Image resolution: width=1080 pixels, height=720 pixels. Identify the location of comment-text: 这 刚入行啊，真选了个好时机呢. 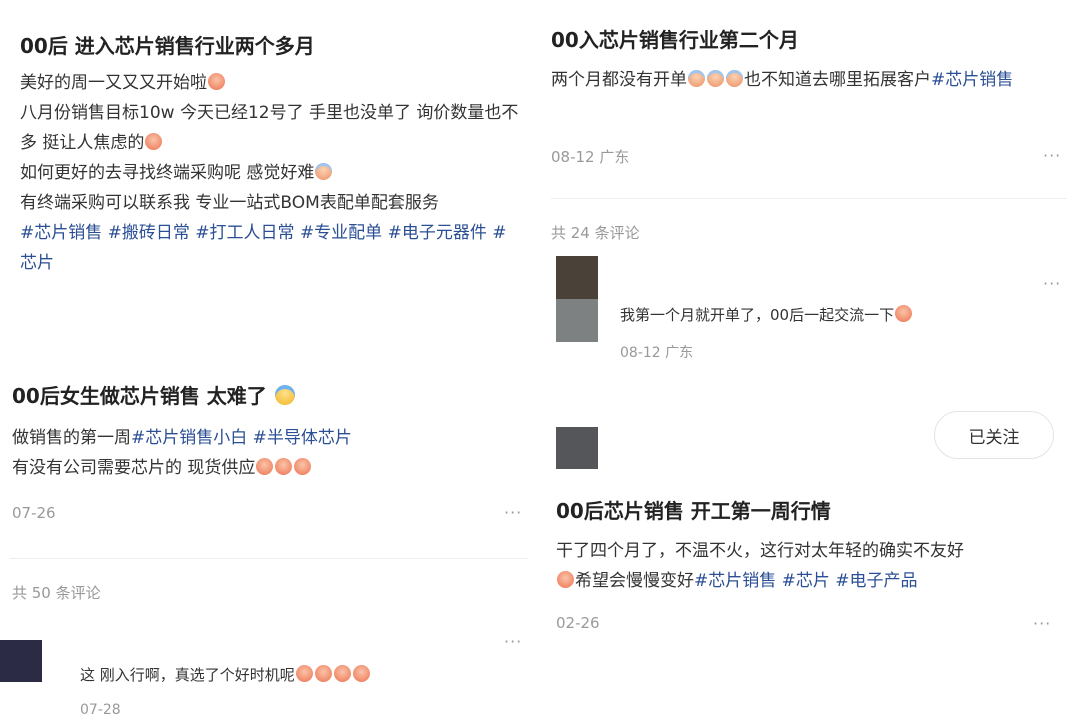
(225, 674).